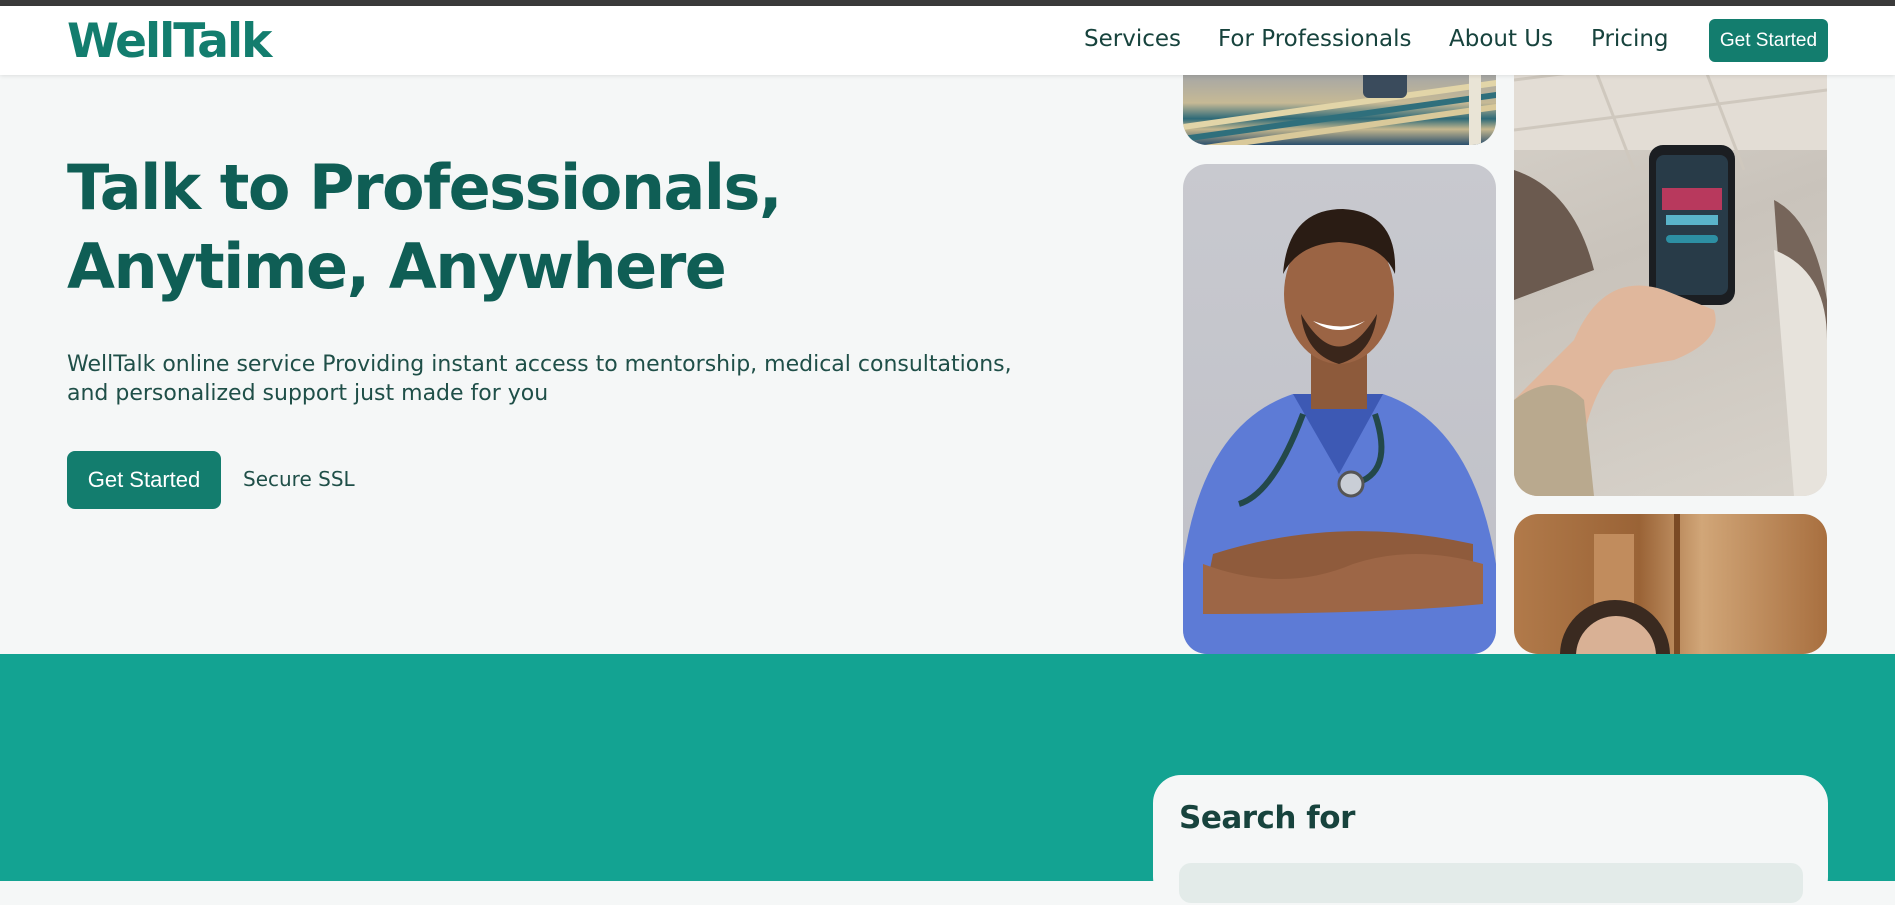 The width and height of the screenshot is (1895, 905). What do you see at coordinates (1501, 39) in the screenshot?
I see `nav-about-us: About Us` at bounding box center [1501, 39].